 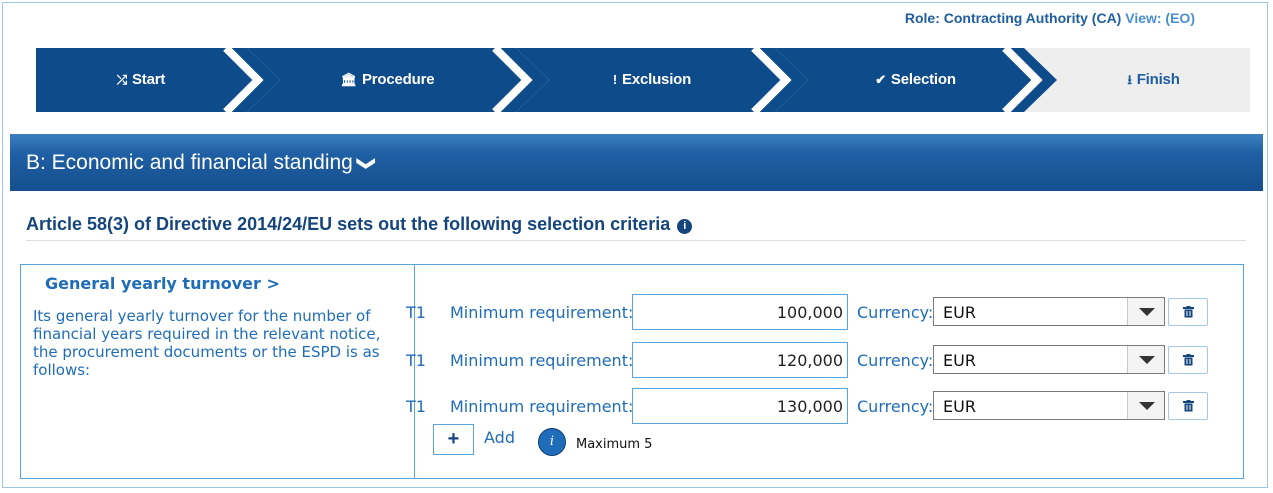 What do you see at coordinates (615, 79) in the screenshot?
I see `exclamation-icon: !` at bounding box center [615, 79].